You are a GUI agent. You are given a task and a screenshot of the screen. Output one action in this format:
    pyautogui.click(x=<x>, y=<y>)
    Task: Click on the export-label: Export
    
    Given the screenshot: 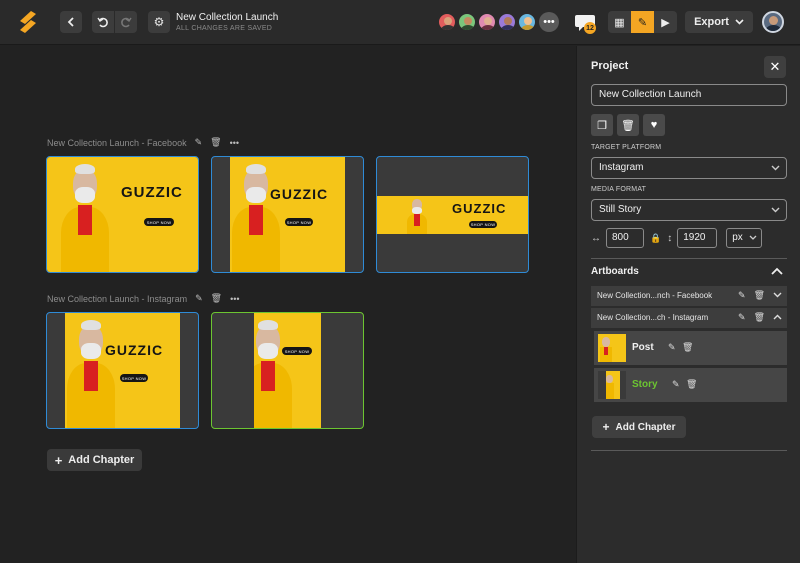 What is the action you would take?
    pyautogui.click(x=711, y=22)
    